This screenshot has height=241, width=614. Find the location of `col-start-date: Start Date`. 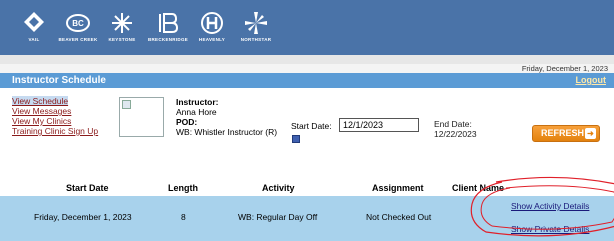

col-start-date: Start Date is located at coordinates (87, 188).